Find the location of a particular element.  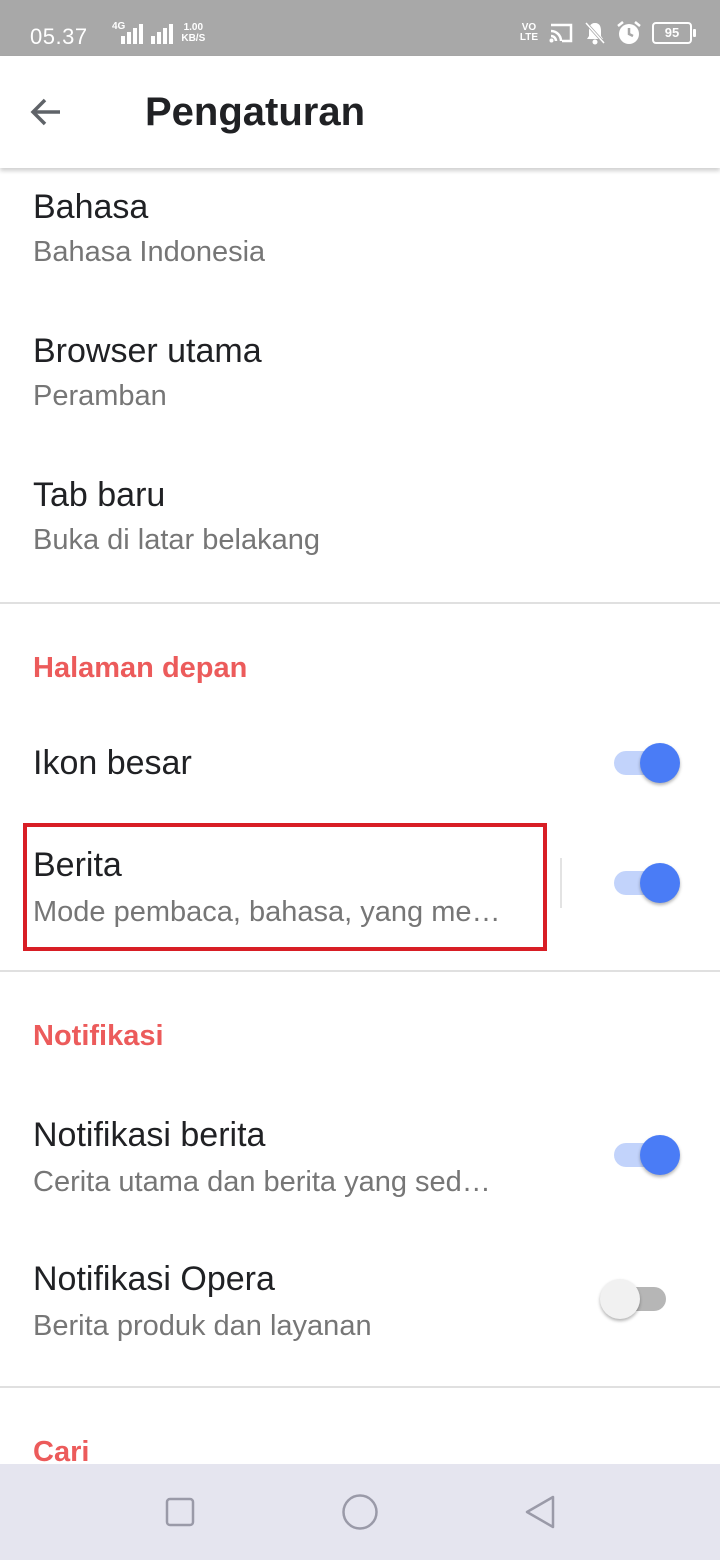

home-button is located at coordinates (360, 1512).